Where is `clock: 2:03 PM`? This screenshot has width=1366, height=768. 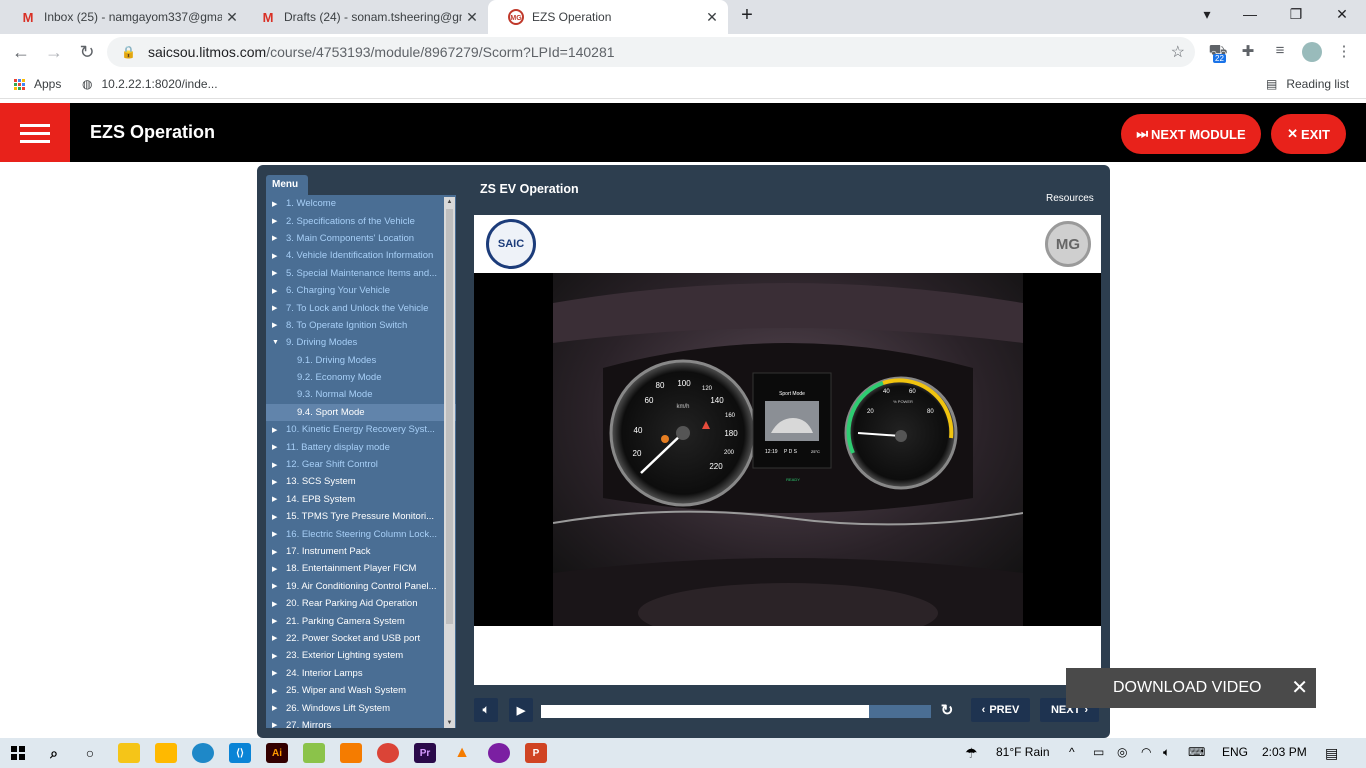
clock: 2:03 PM is located at coordinates (1284, 752).